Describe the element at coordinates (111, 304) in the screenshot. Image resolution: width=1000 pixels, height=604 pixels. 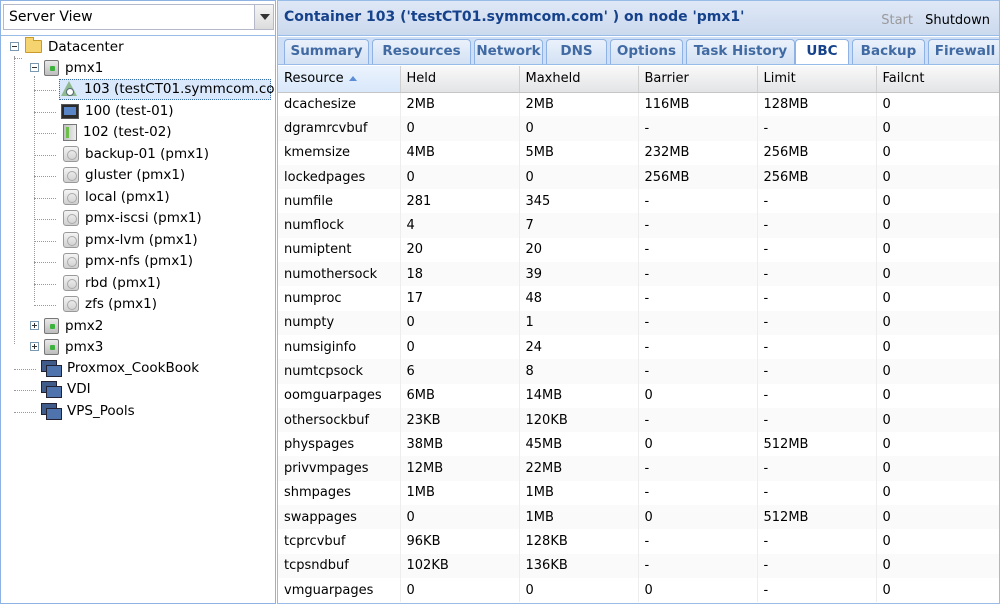
I see `tree-node-storage: zfs (pmx1)` at that location.